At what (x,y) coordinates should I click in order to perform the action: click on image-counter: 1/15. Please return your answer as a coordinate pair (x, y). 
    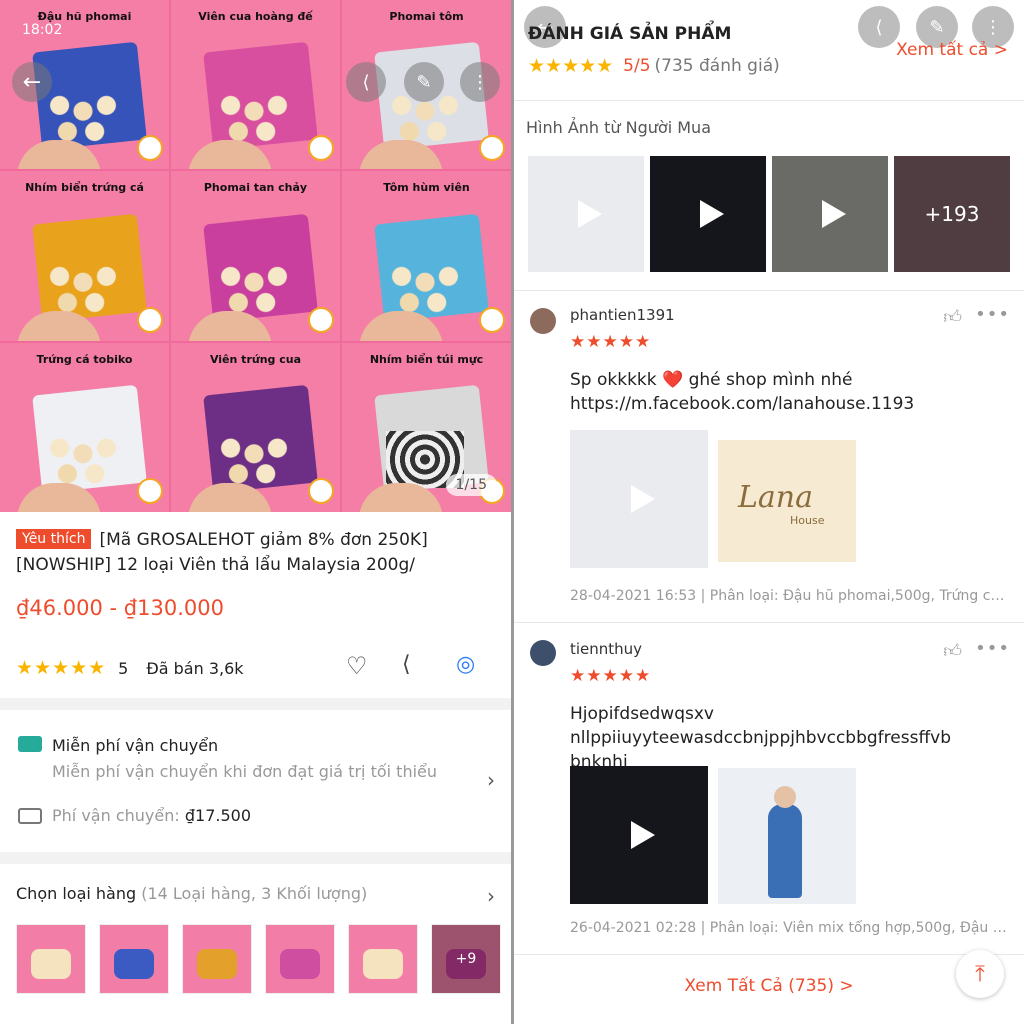
    Looking at the image, I should click on (471, 485).